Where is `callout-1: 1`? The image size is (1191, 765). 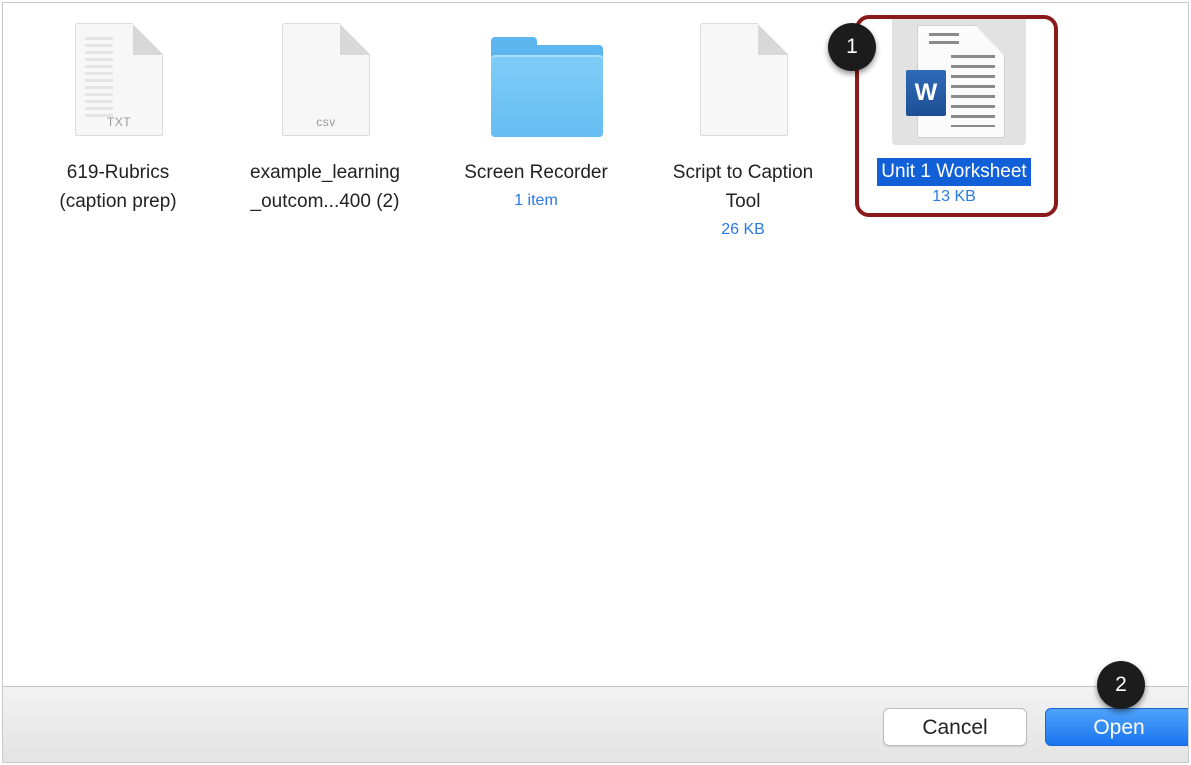 callout-1: 1 is located at coordinates (852, 47).